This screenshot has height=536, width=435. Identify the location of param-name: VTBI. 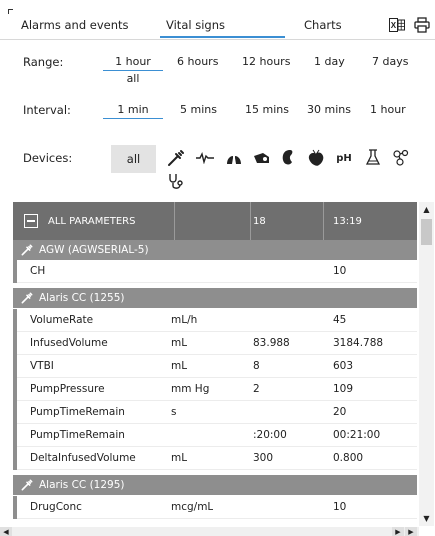
(42, 366).